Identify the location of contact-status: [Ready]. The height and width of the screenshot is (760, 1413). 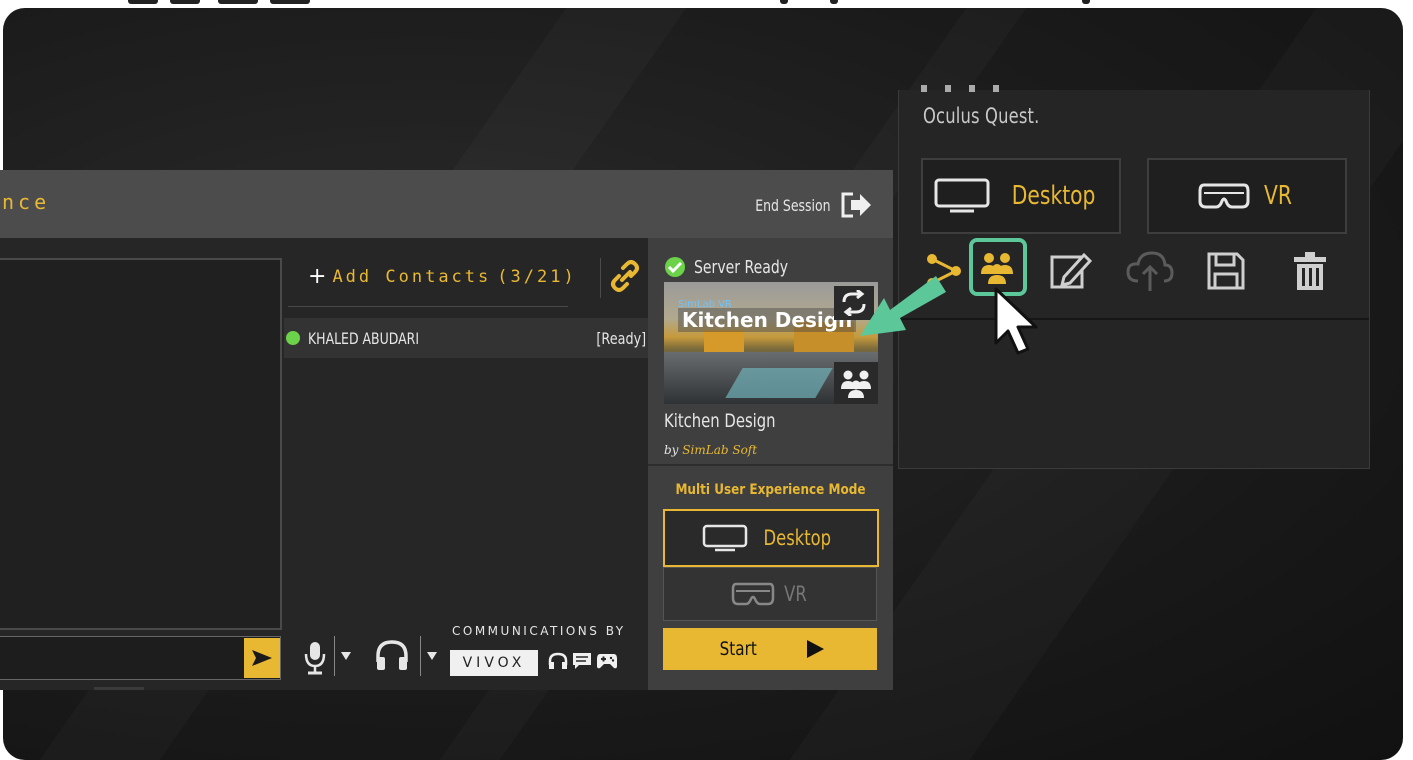
(621, 338).